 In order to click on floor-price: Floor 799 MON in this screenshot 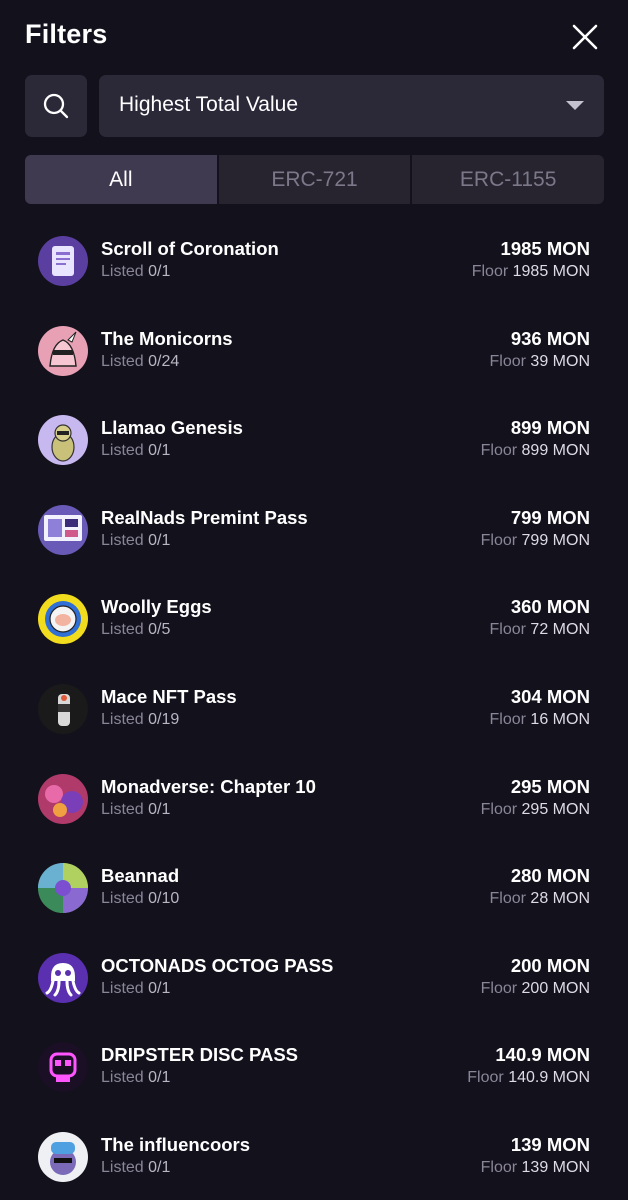, I will do `click(535, 541)`.